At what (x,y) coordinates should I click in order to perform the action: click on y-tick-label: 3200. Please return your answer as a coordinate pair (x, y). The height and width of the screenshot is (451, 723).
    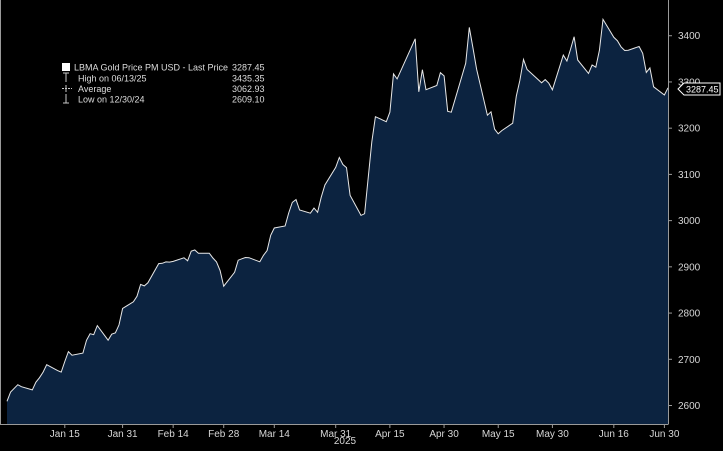
    Looking at the image, I should click on (689, 129).